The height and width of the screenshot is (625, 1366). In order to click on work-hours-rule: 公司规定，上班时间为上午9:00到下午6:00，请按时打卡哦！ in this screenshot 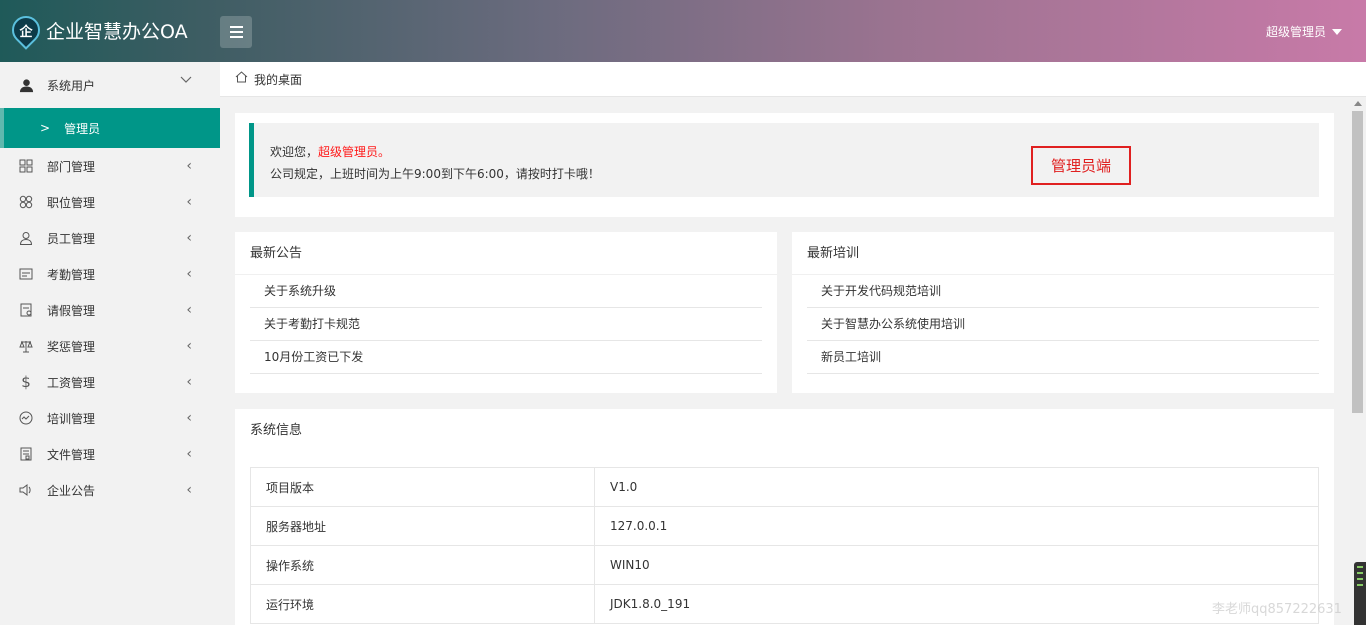, I will do `click(435, 174)`.